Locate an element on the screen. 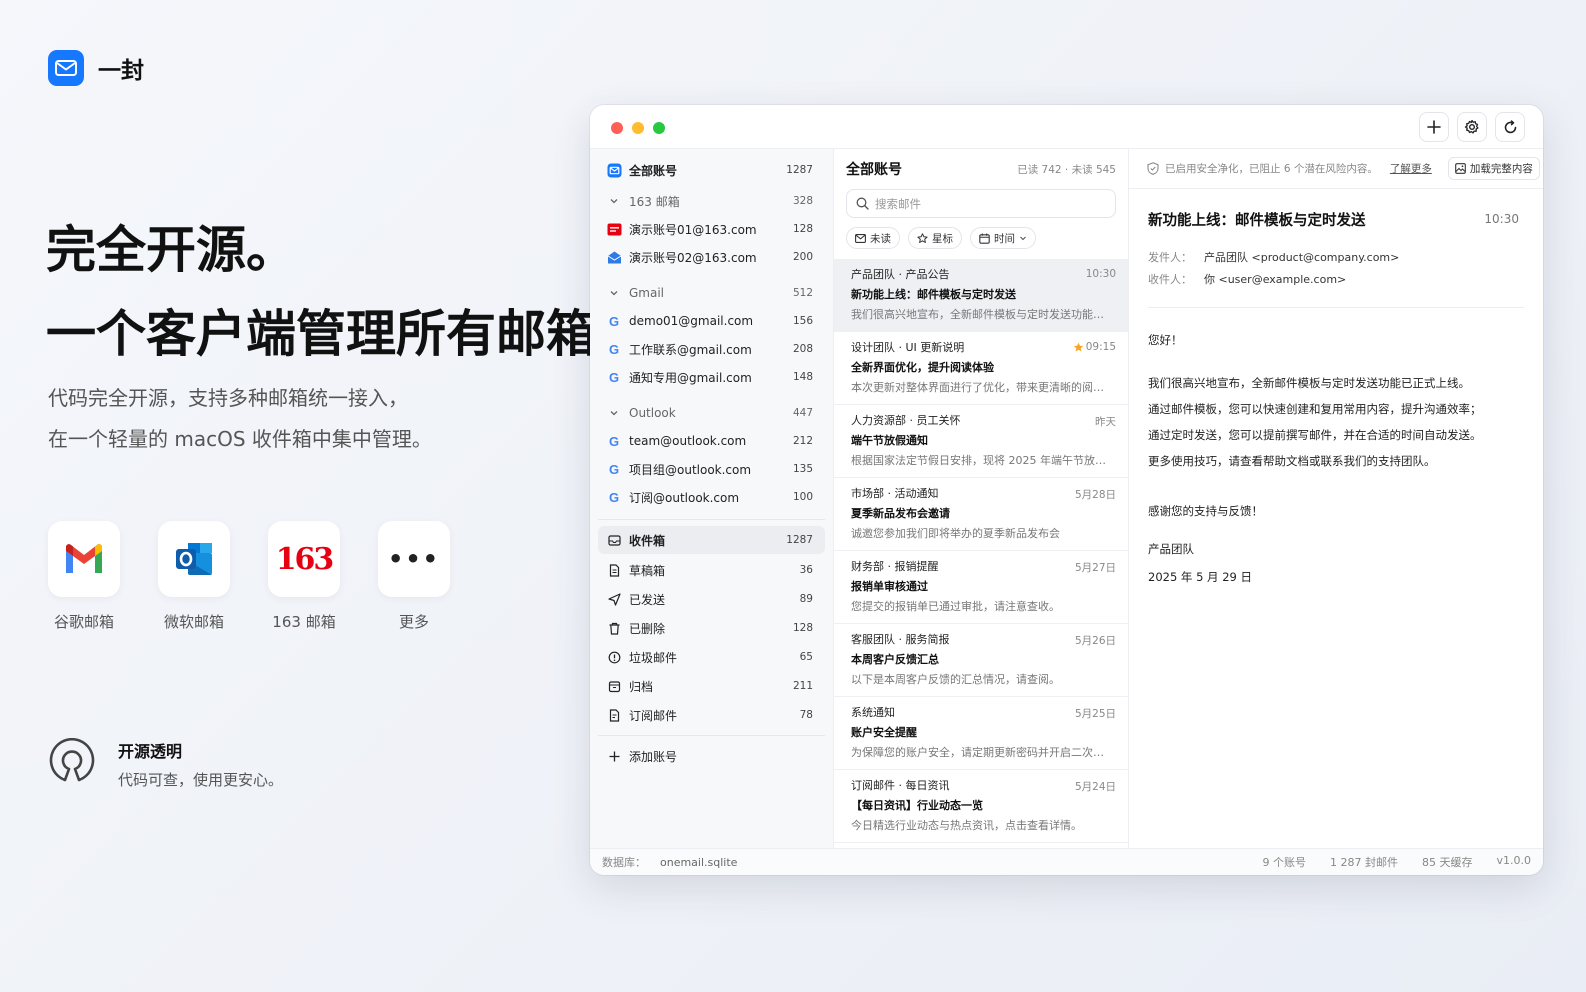 The image size is (1586, 992). sidebar-account-outlook-2: G 项目组@outlook.com 135 is located at coordinates (711, 469).